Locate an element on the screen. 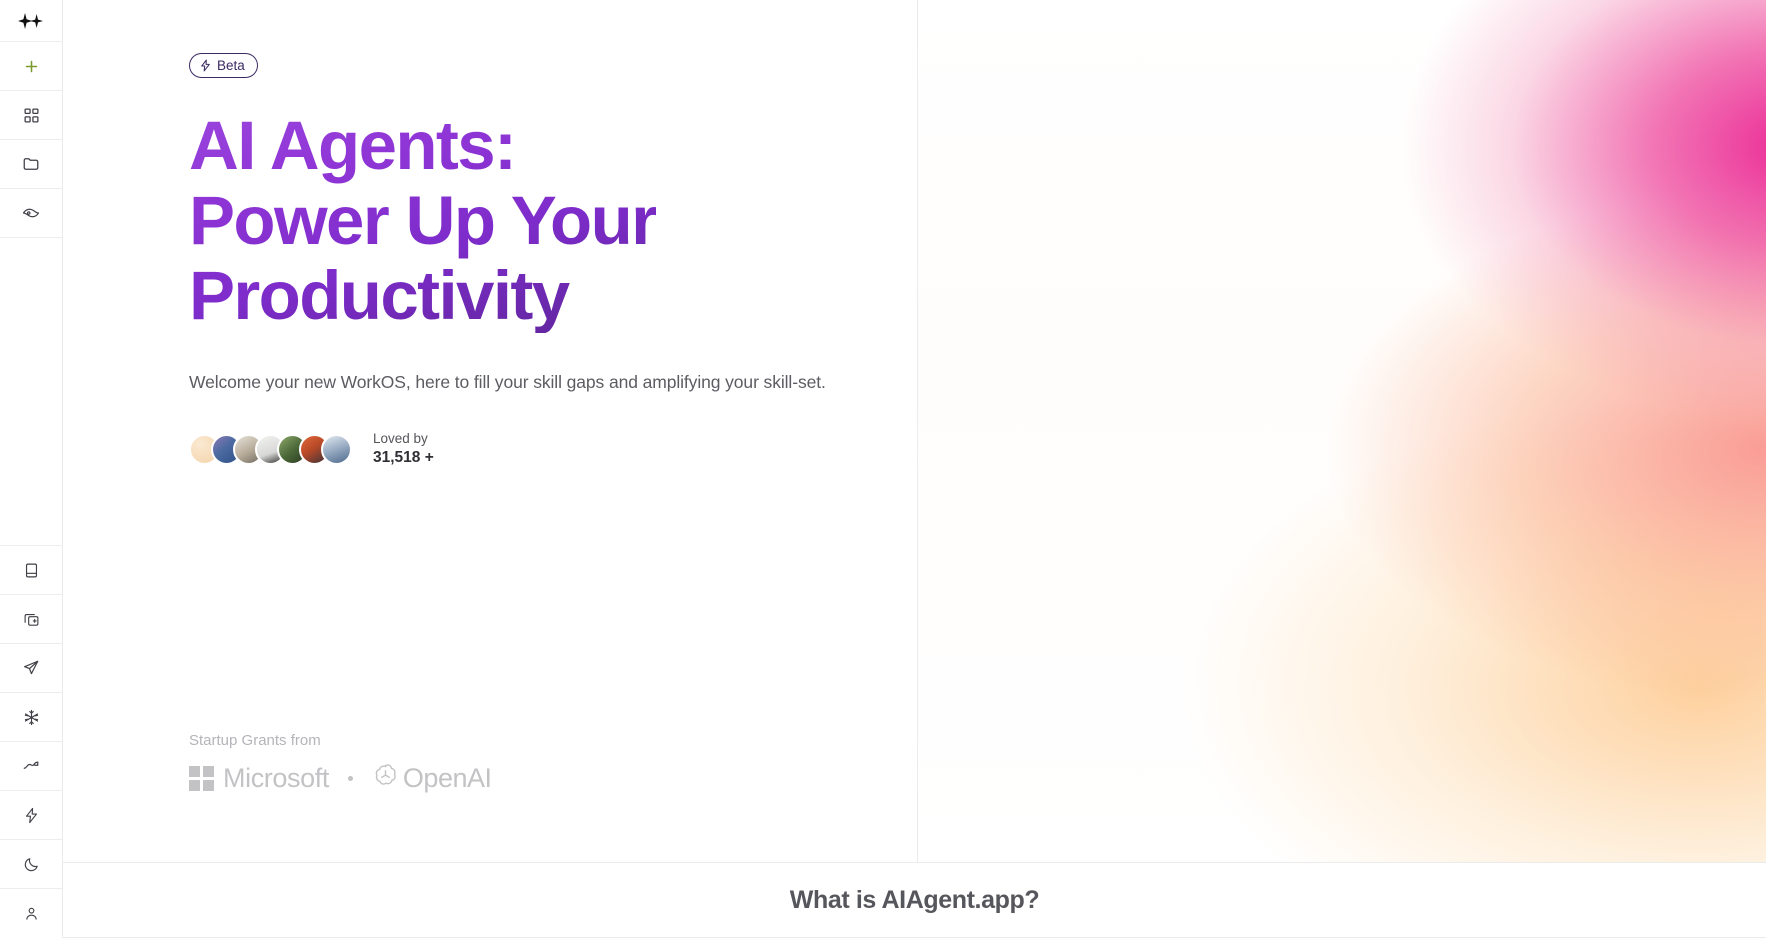 The width and height of the screenshot is (1766, 938). sidebar-item-snowflake is located at coordinates (31, 717).